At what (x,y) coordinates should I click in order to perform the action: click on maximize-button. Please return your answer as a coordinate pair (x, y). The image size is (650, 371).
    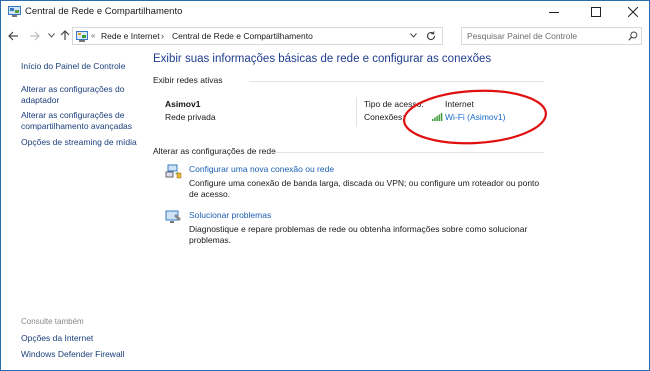
    Looking at the image, I should click on (596, 12).